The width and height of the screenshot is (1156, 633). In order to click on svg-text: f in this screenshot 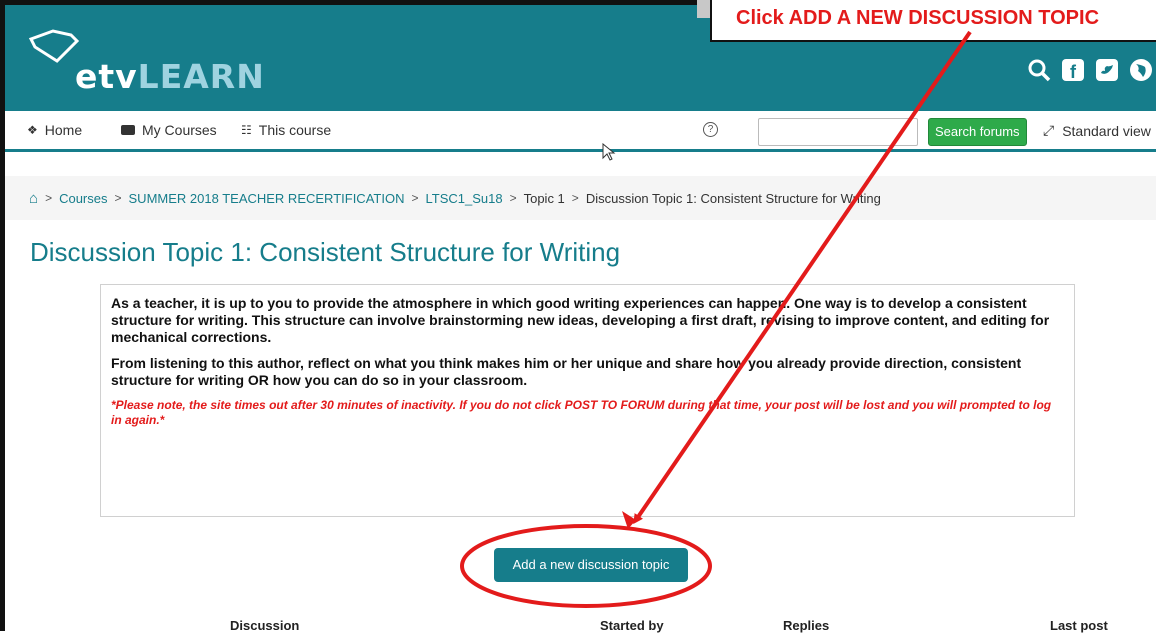, I will do `click(1073, 72)`.